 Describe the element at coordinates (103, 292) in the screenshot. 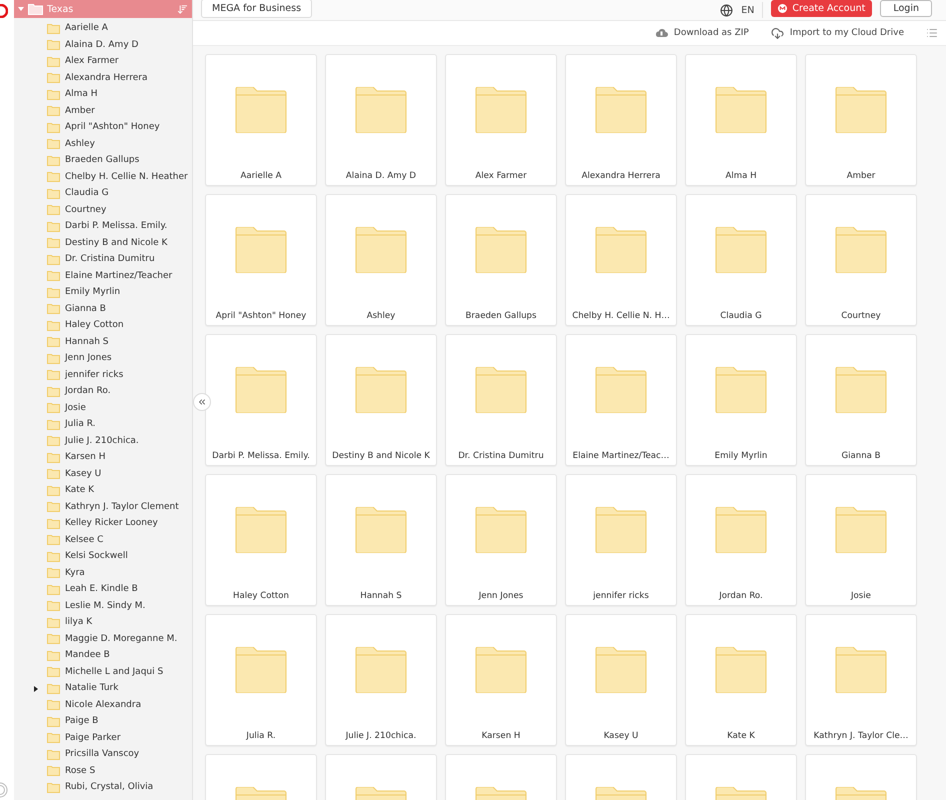

I see `tree-item: Emily Myrlin` at that location.